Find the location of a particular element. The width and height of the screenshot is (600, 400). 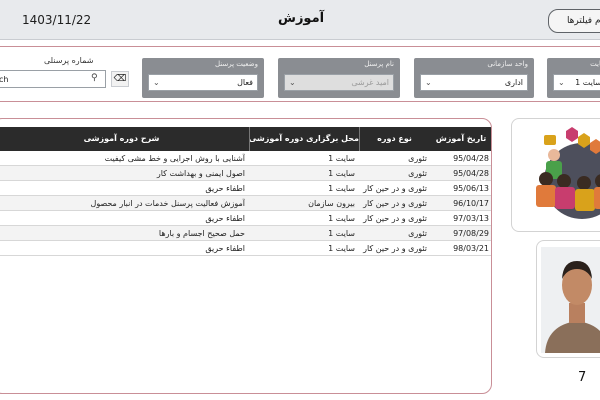

table-cell-description: اصول ایمنی و بهداشت کار is located at coordinates (200, 173).